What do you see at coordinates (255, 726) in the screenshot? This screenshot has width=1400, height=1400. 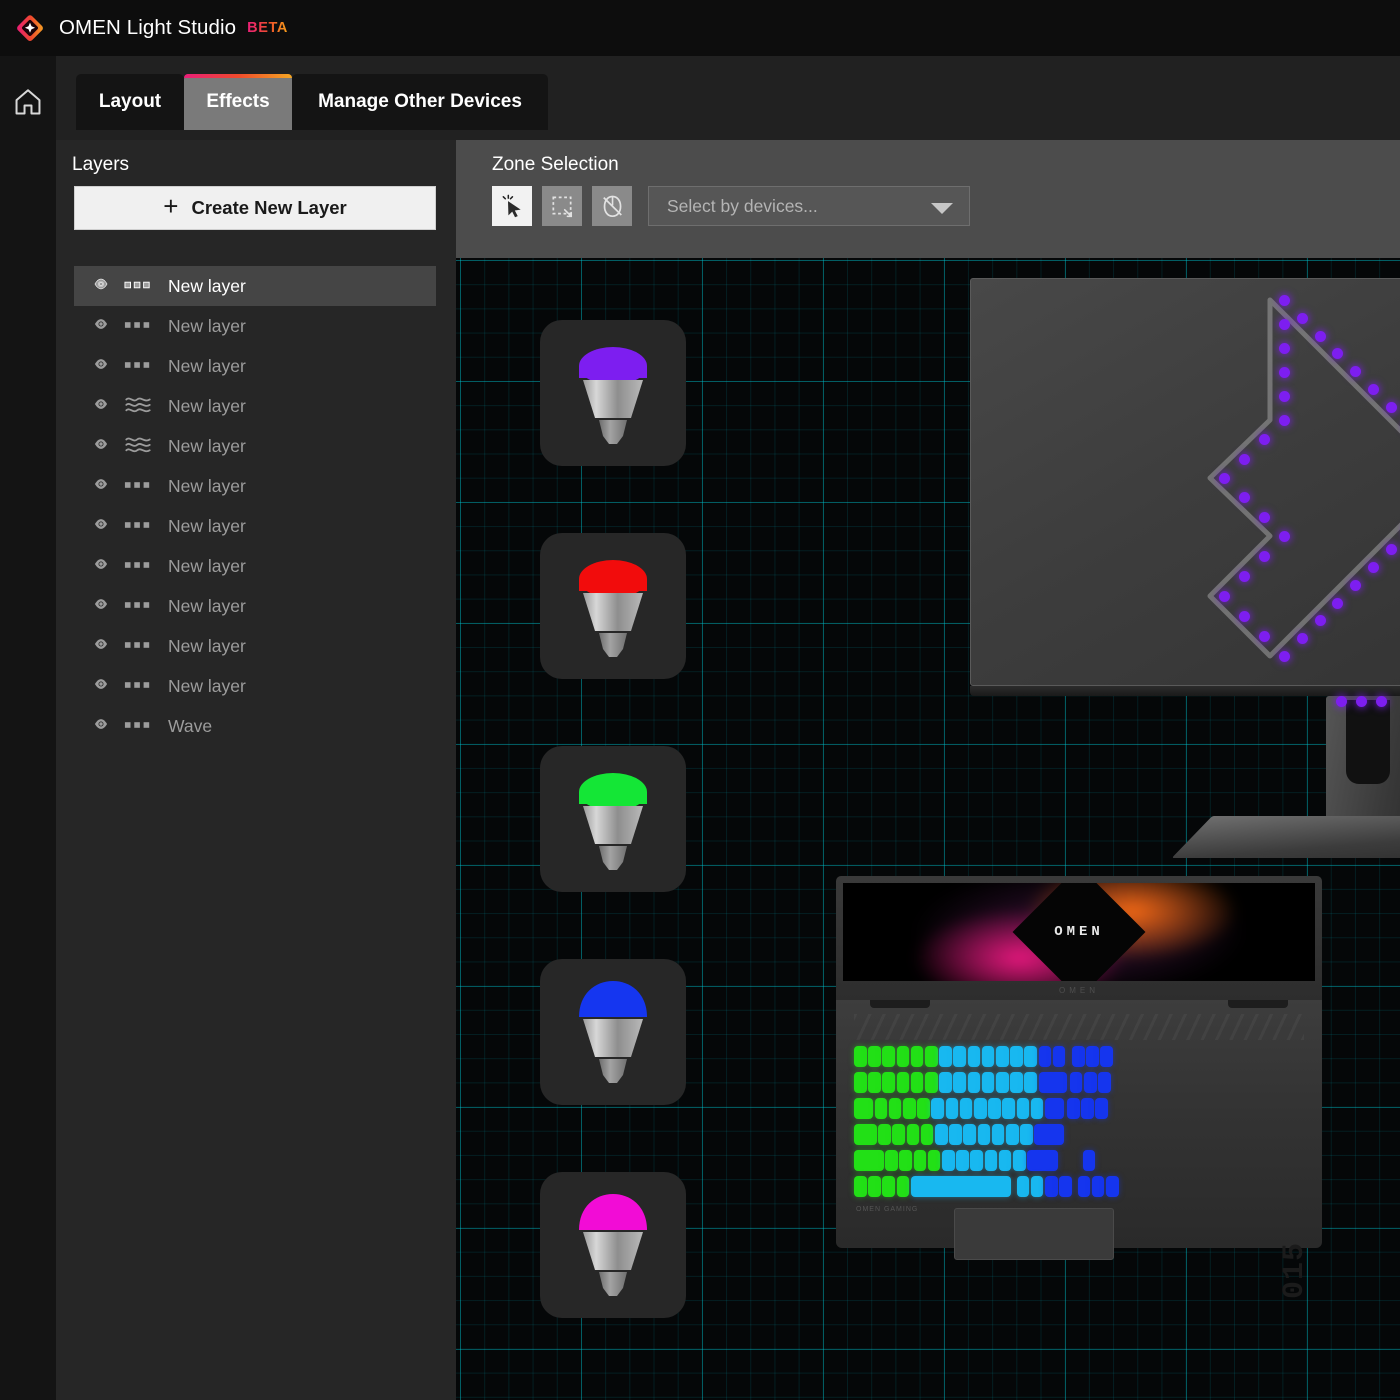 I see `layer-row: Wave` at bounding box center [255, 726].